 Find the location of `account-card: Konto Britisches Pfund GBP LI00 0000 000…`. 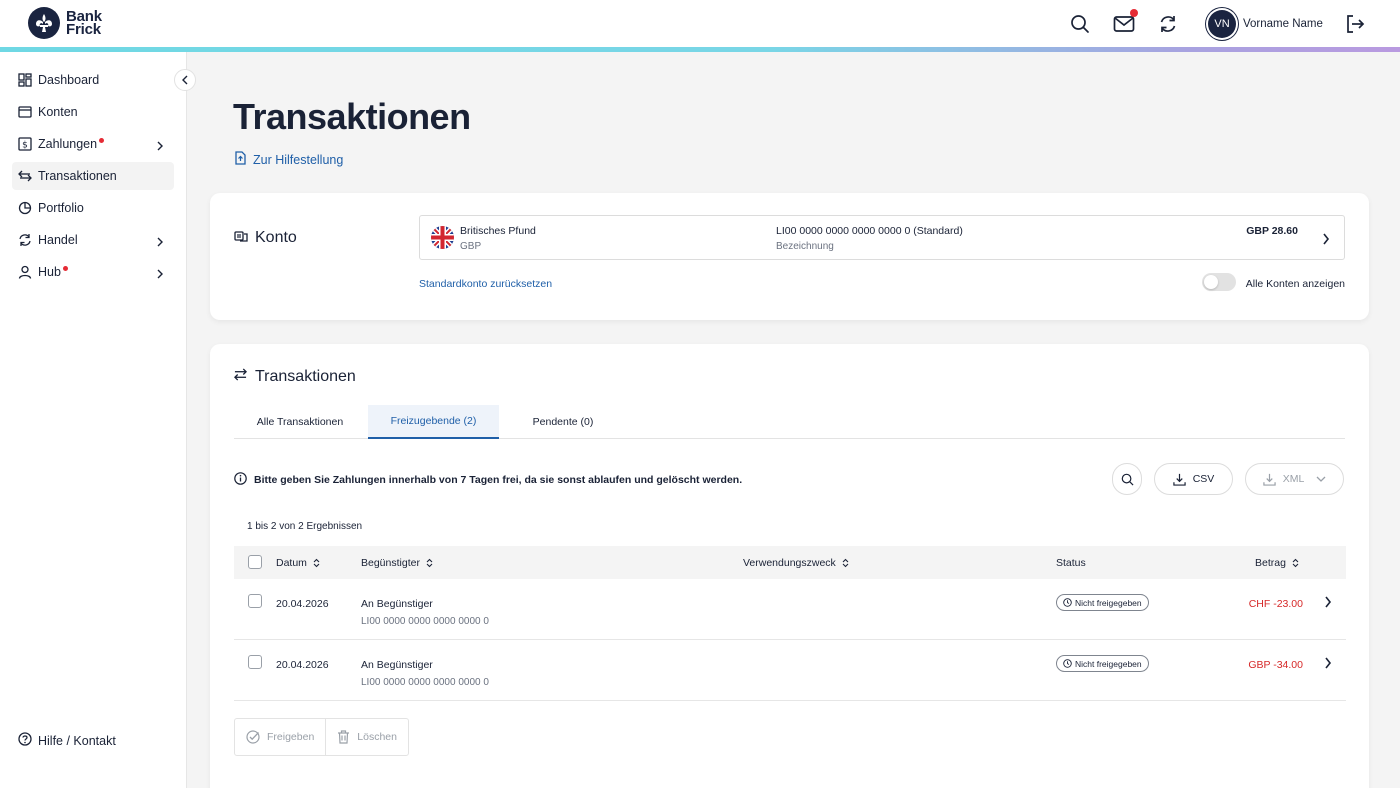

account-card: Konto Britisches Pfund GBP LI00 0000 000… is located at coordinates (789, 256).